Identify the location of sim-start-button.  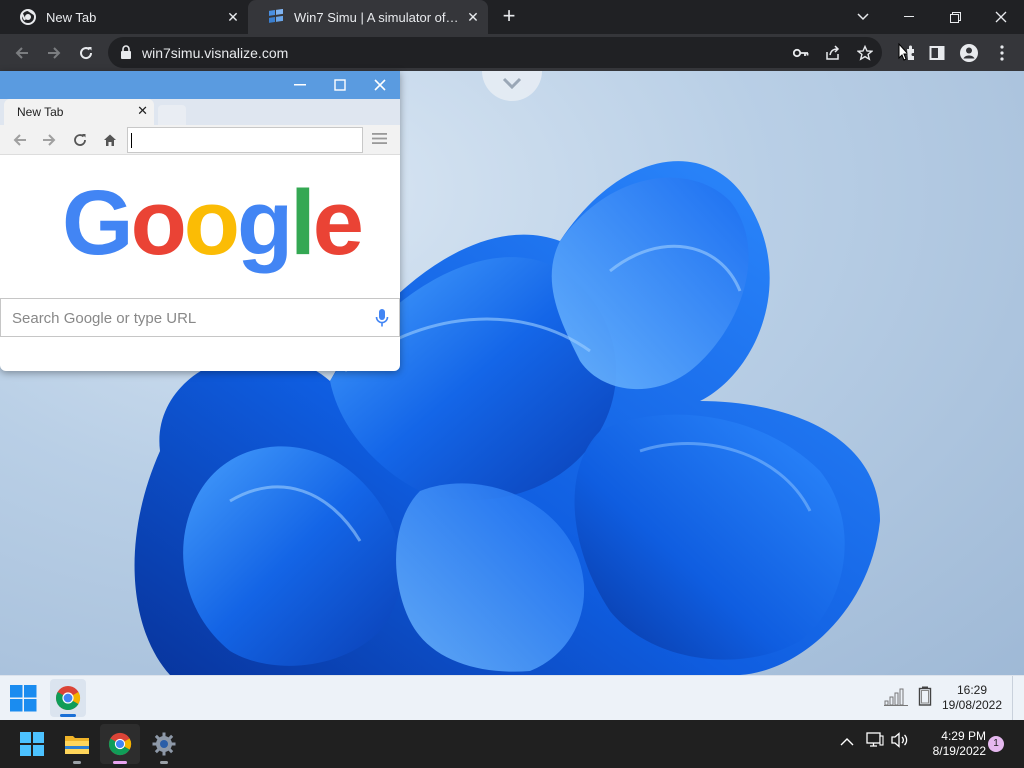
(23, 701).